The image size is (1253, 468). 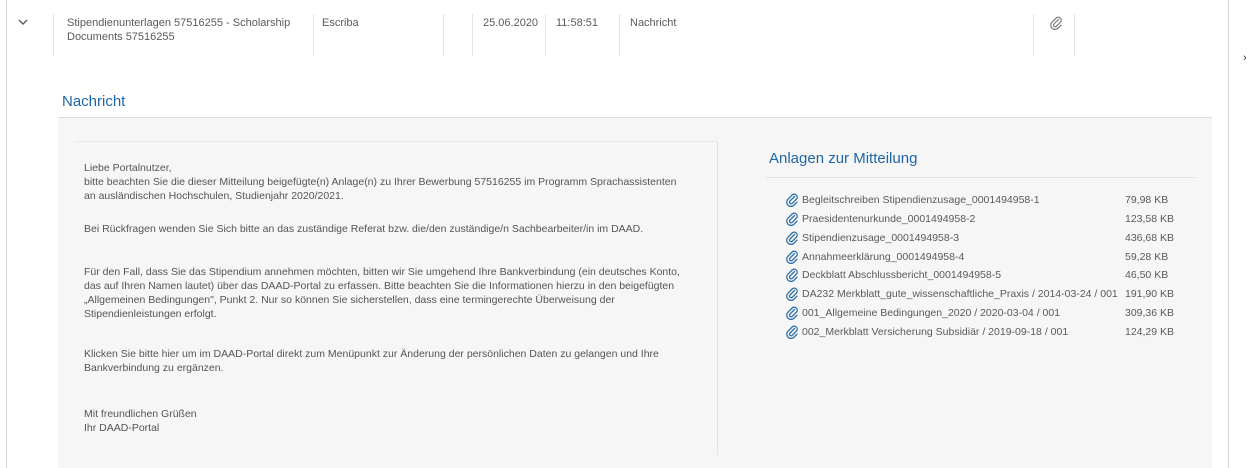 What do you see at coordinates (986, 257) in the screenshot?
I see `attachment-item: Annahmeerklärung_0001494958-4 59,28 KB` at bounding box center [986, 257].